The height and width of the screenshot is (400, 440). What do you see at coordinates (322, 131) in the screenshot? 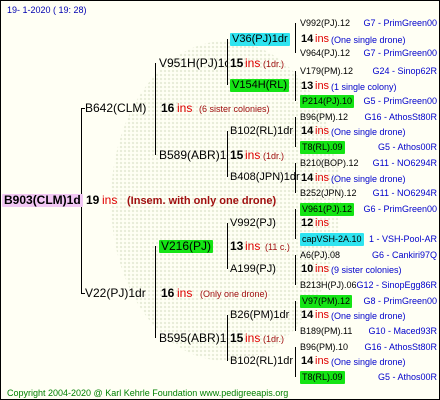
I see `g3-3-ins-label: ins` at bounding box center [322, 131].